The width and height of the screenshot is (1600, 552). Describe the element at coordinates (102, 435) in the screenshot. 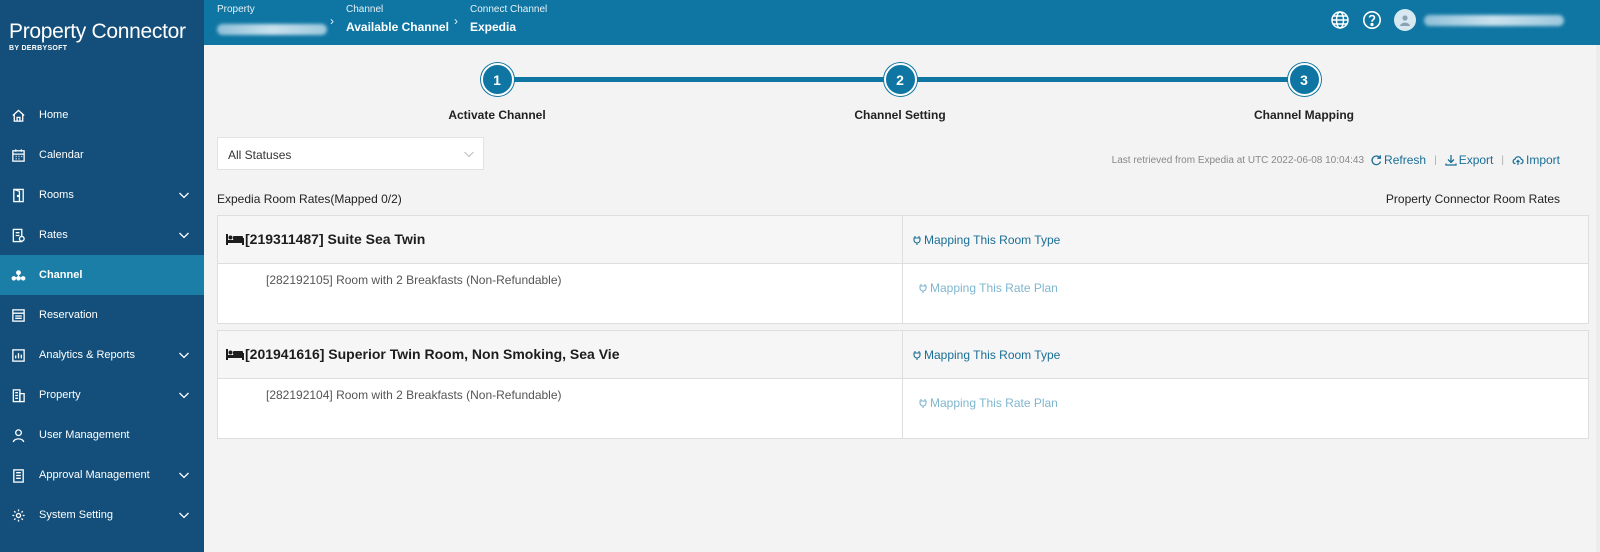

I see `sidebar-item-user-management: User Management` at that location.